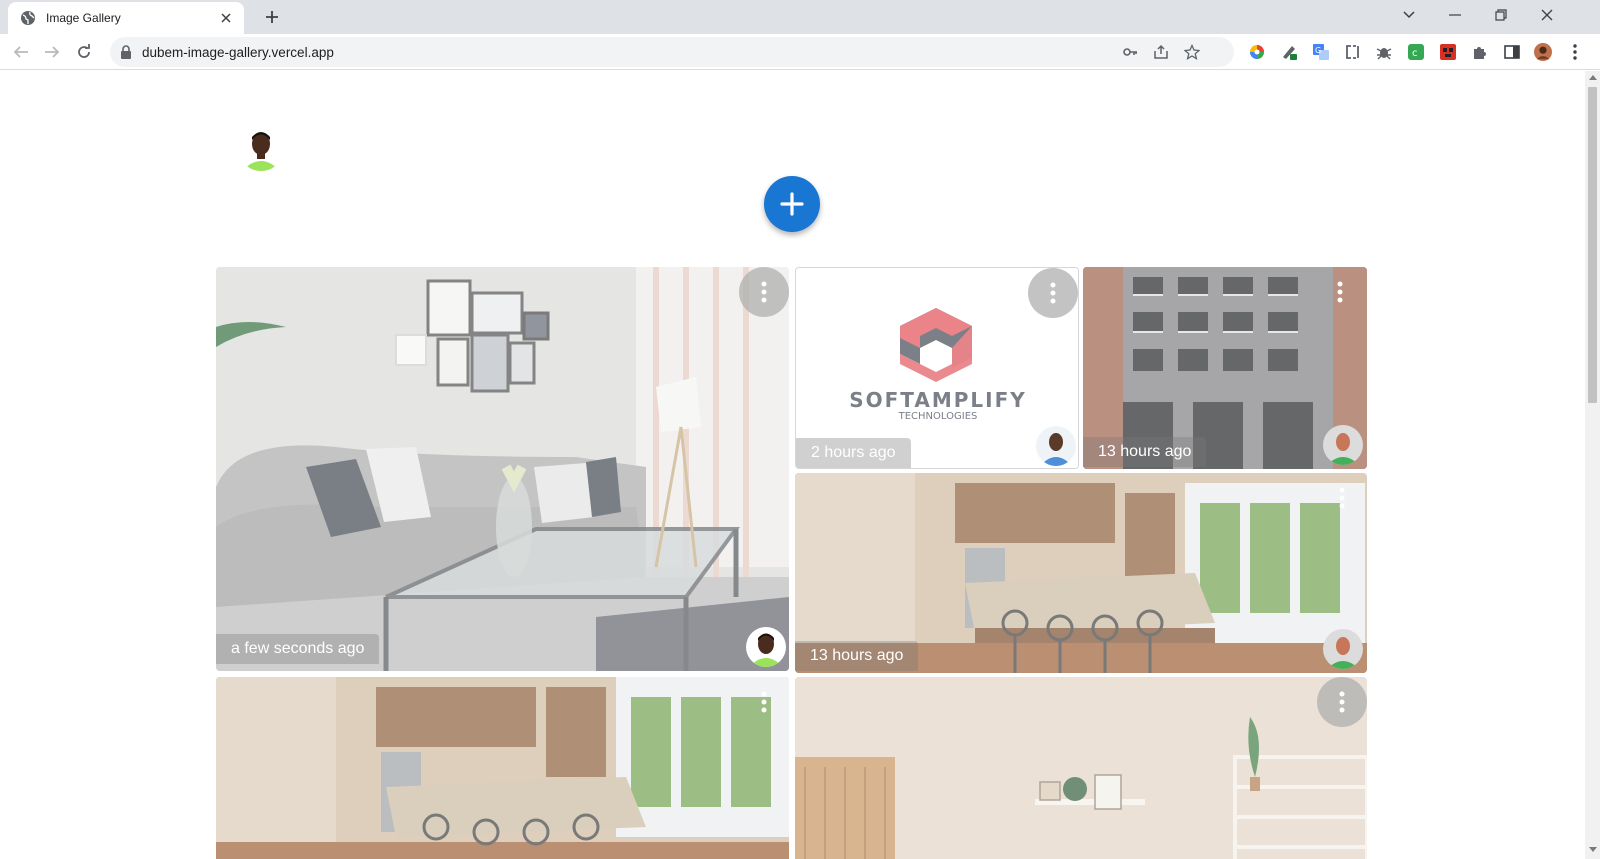 The width and height of the screenshot is (1600, 859). What do you see at coordinates (1593, 77) in the screenshot?
I see `scroll-up-icon` at bounding box center [1593, 77].